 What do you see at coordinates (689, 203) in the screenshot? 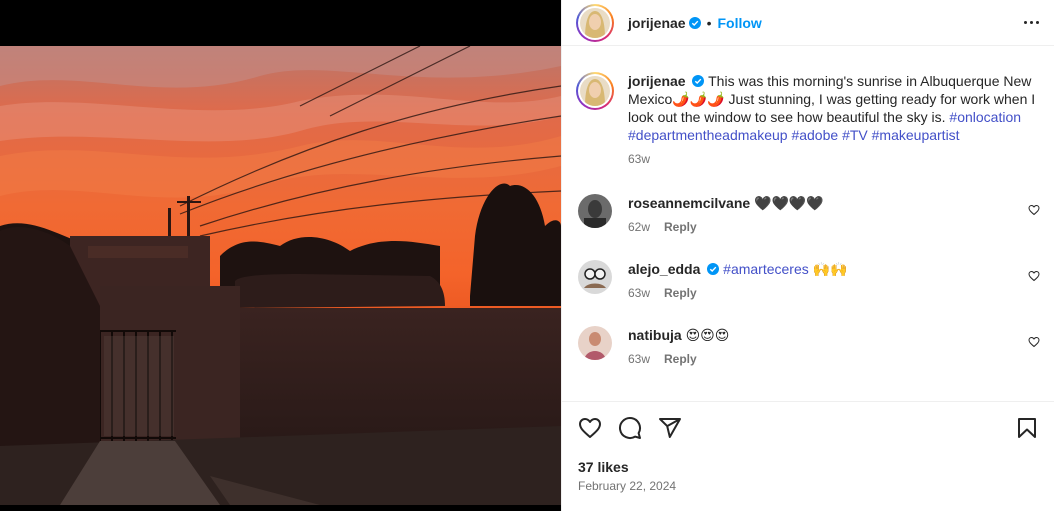
I see `commenter-username: roseannemcilvane` at bounding box center [689, 203].